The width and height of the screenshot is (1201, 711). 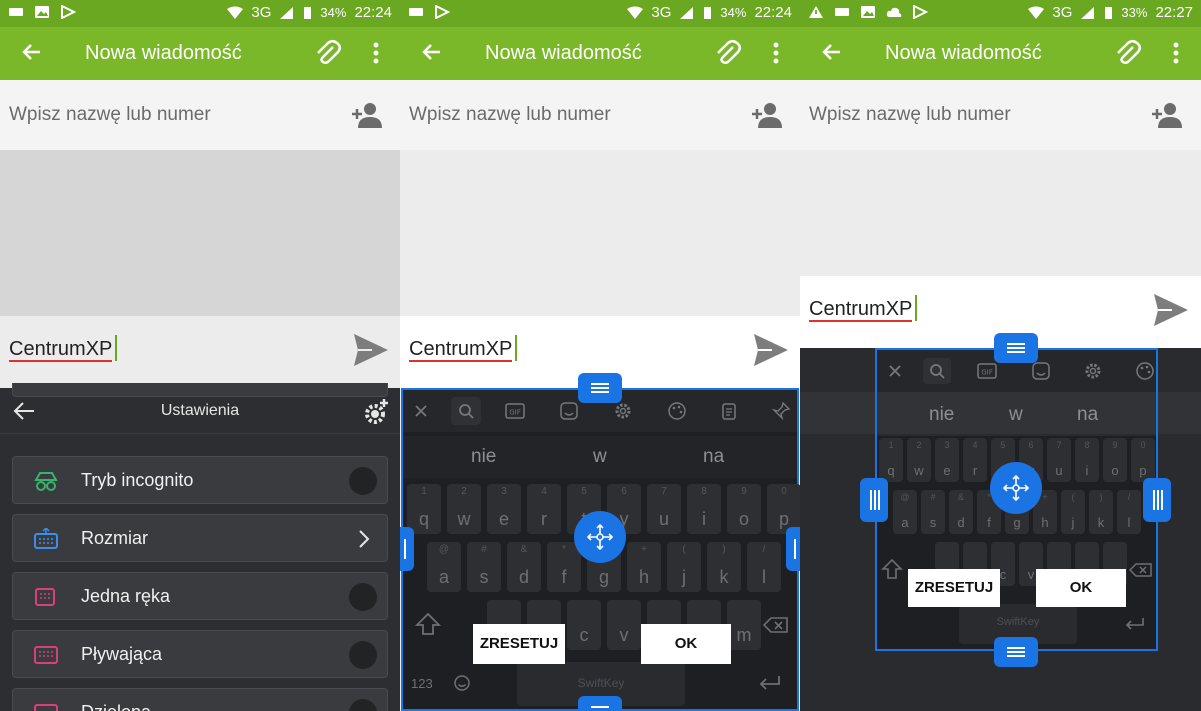 I want to click on emoji-icon, so click(x=462, y=683).